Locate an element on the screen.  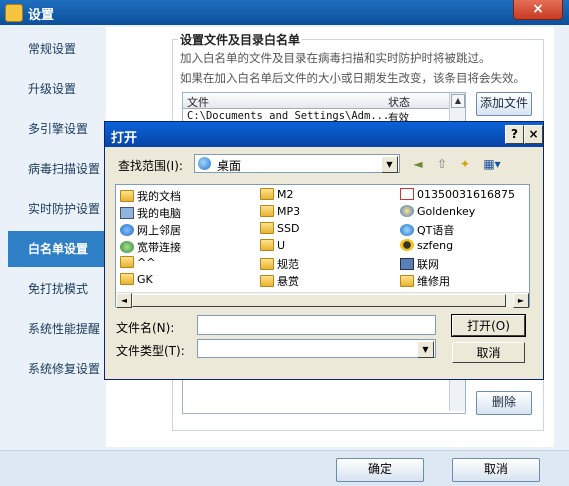
file-list-horizontal-scrollbar: ◄ ► is located at coordinates (322, 300).